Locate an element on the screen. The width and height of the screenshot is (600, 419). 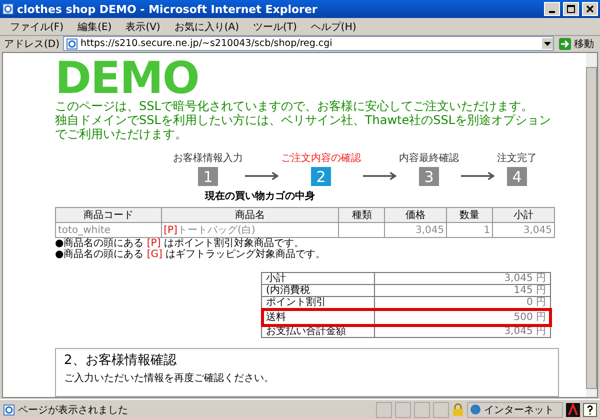
menu-item: お気に入り(A) is located at coordinates (206, 27).